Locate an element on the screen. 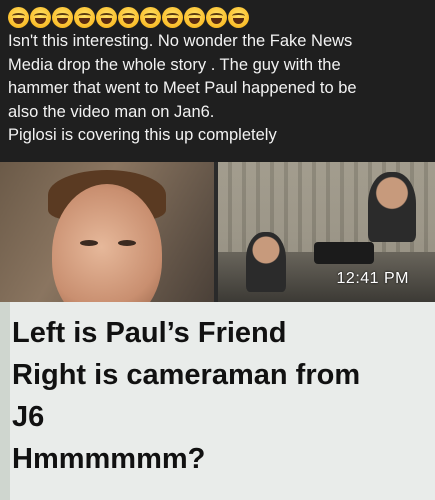  right-photo: 12:41 PM is located at coordinates (326, 232).